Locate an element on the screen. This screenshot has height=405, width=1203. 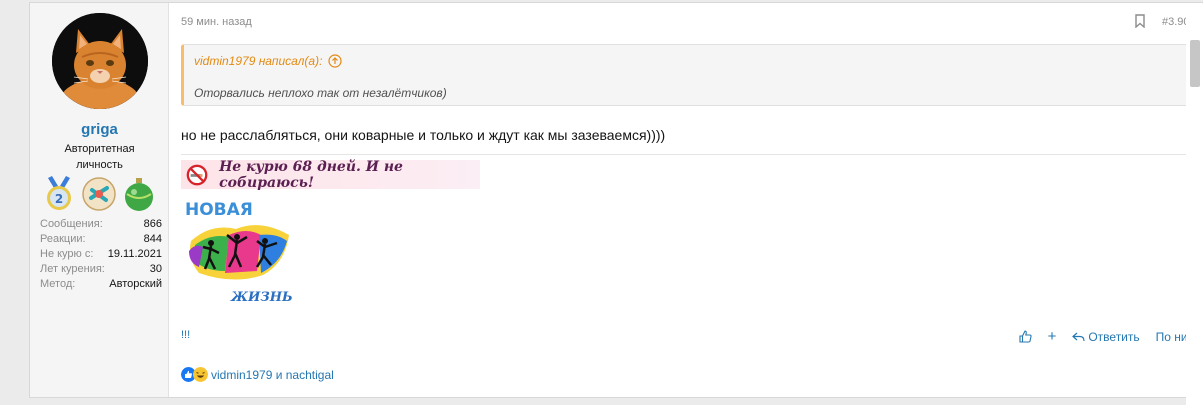
stat-row-method: Метод: Авторский is located at coordinates (101, 284).